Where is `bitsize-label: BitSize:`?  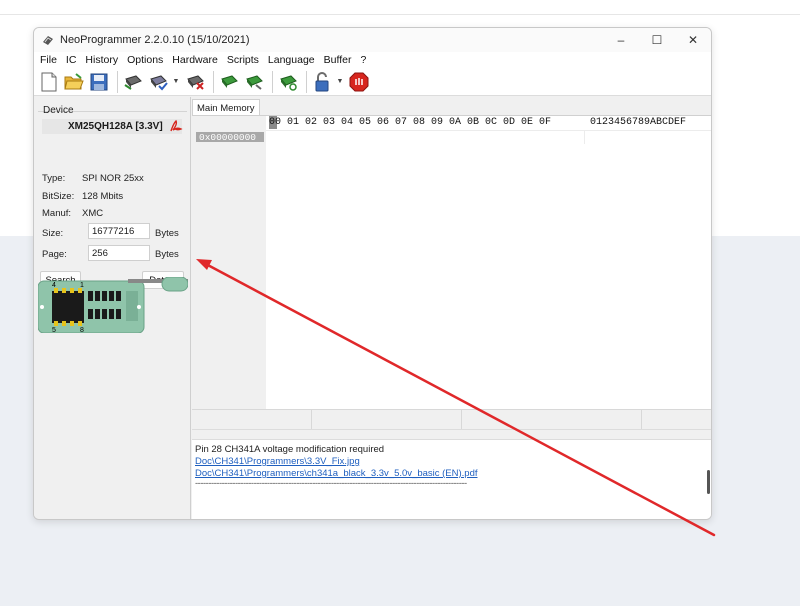 bitsize-label: BitSize: is located at coordinates (58, 196).